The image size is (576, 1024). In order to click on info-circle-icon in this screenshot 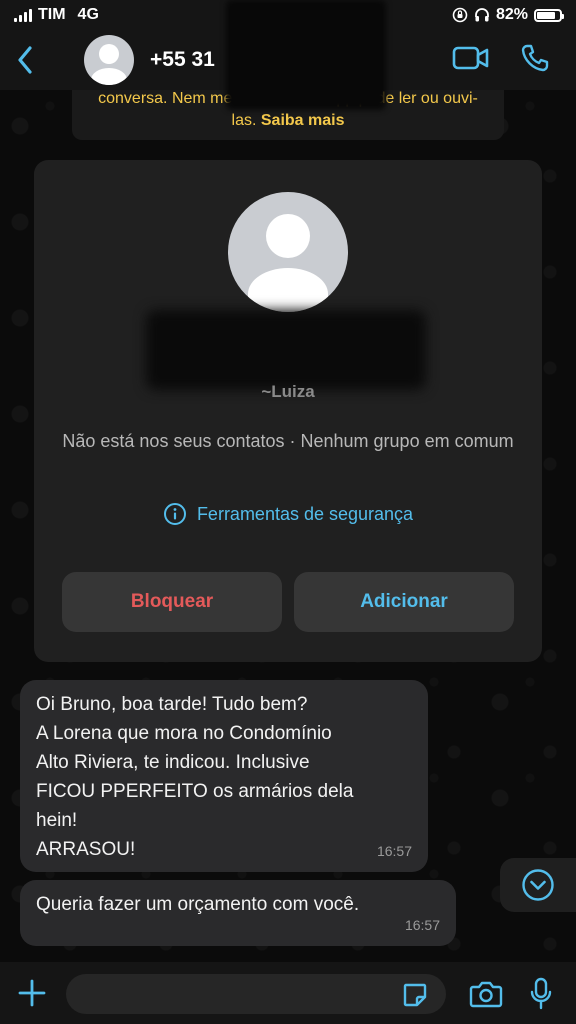, I will do `click(174, 514)`.